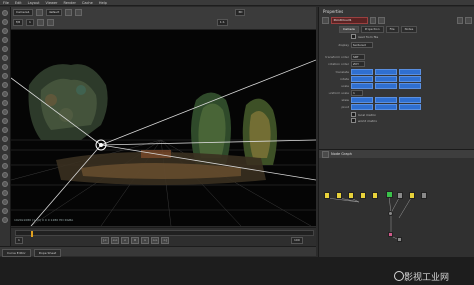  What do you see at coordinates (125, 240) in the screenshot?
I see `play-backward-button: <` at bounding box center [125, 240].